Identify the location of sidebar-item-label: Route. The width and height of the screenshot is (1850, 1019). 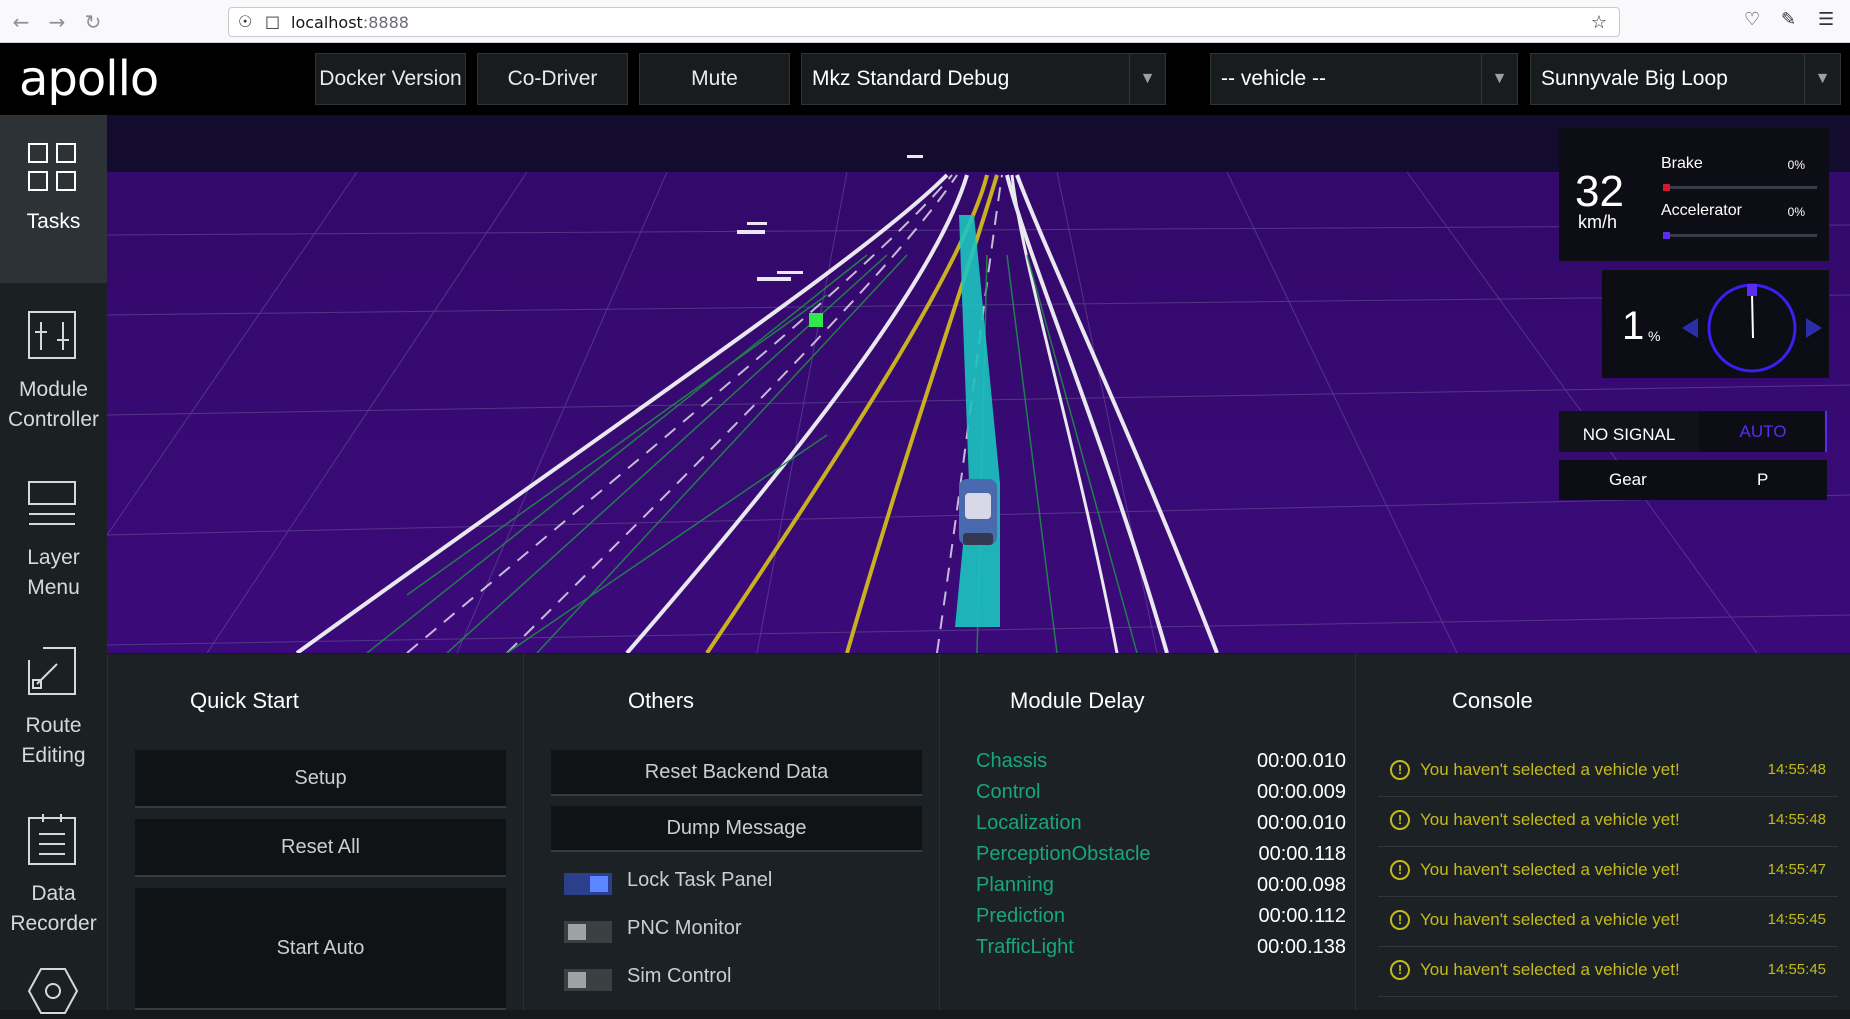
(53, 725).